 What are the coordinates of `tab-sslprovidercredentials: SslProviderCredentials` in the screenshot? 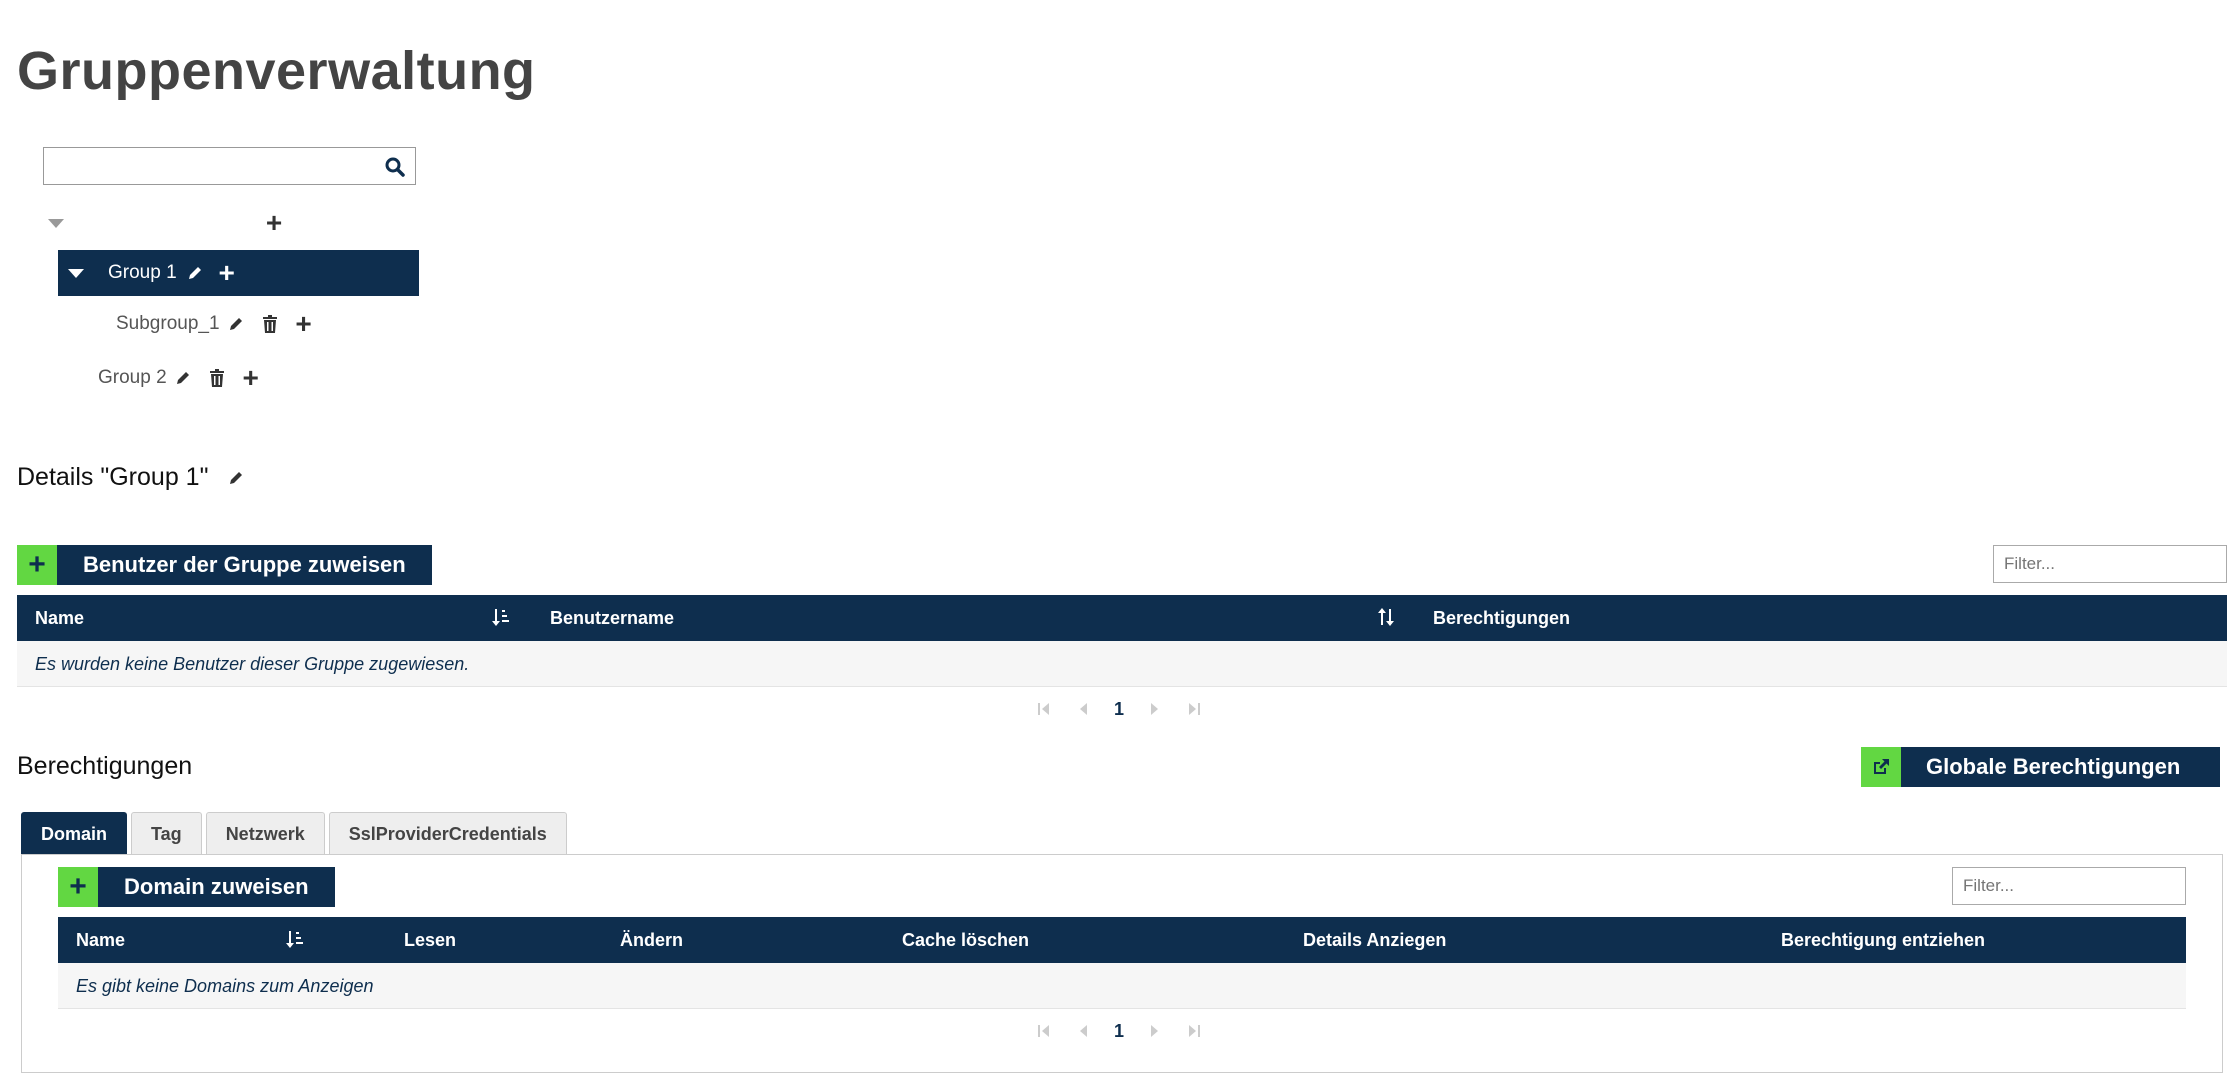 It's located at (447, 833).